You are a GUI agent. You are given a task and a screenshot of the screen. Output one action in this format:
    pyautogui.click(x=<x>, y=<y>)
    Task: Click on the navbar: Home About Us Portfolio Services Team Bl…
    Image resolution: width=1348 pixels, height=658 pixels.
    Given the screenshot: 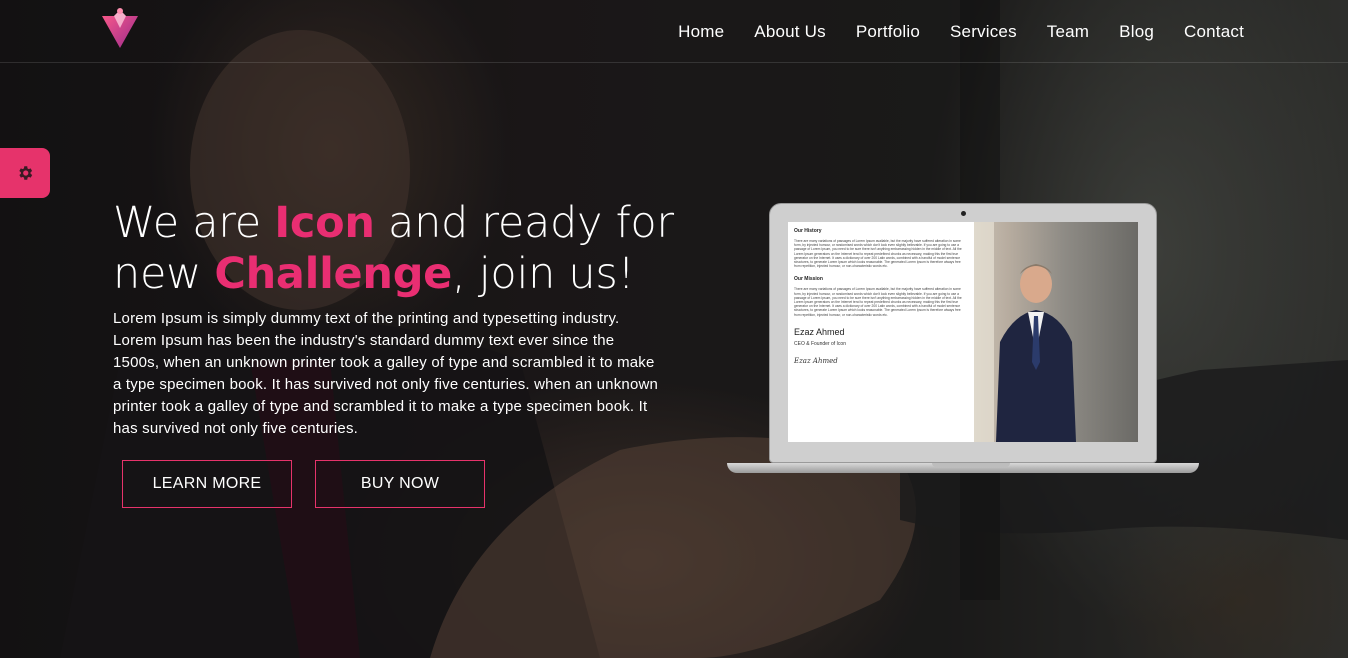 What is the action you would take?
    pyautogui.click(x=674, y=31)
    